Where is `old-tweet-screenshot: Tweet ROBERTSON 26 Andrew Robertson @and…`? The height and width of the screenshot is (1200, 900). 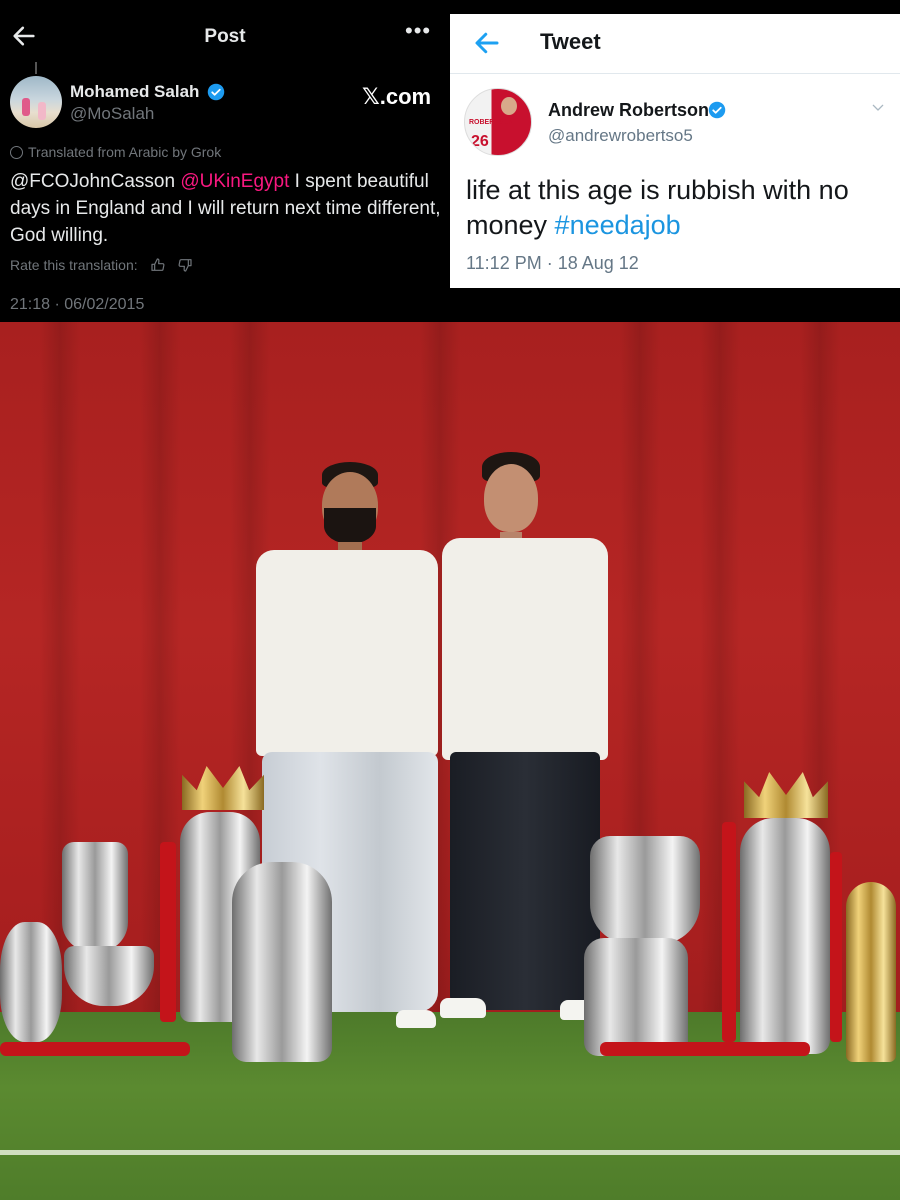 old-tweet-screenshot: Tweet ROBERTSON 26 Andrew Robertson @and… is located at coordinates (675, 151).